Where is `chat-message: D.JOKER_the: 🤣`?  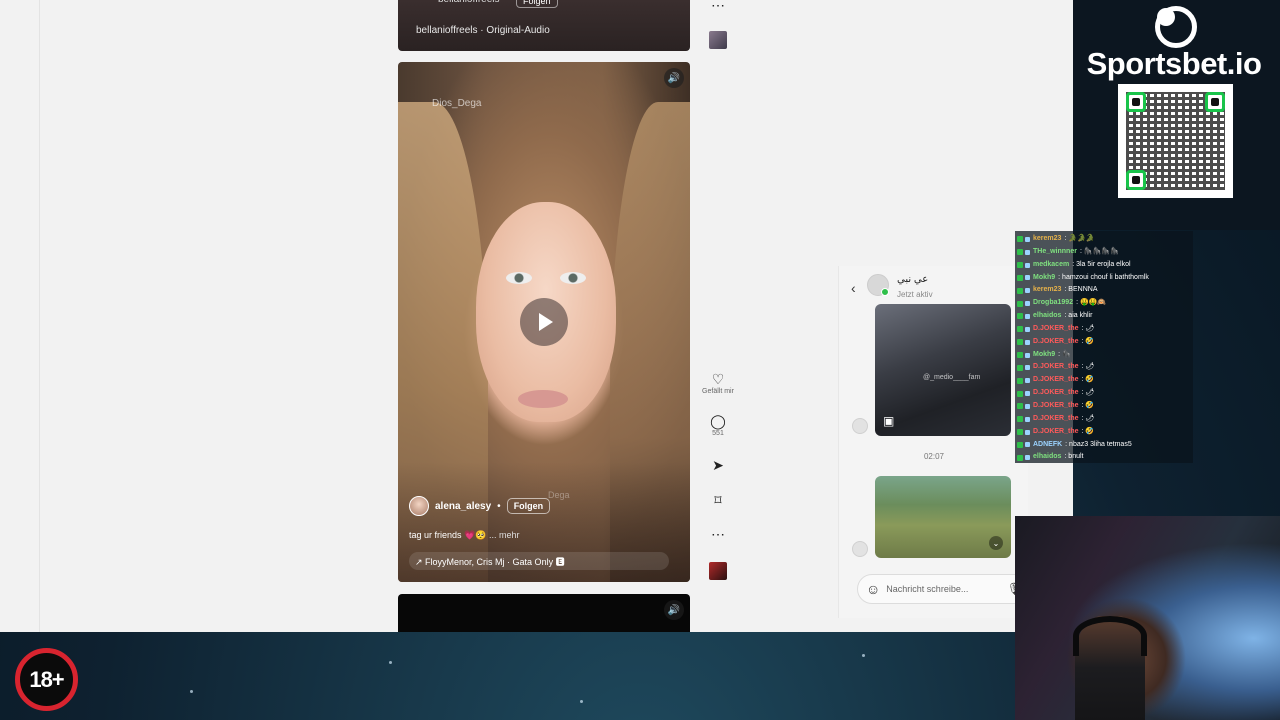
chat-message: D.JOKER_the: 🤣 is located at coordinates (1104, 380).